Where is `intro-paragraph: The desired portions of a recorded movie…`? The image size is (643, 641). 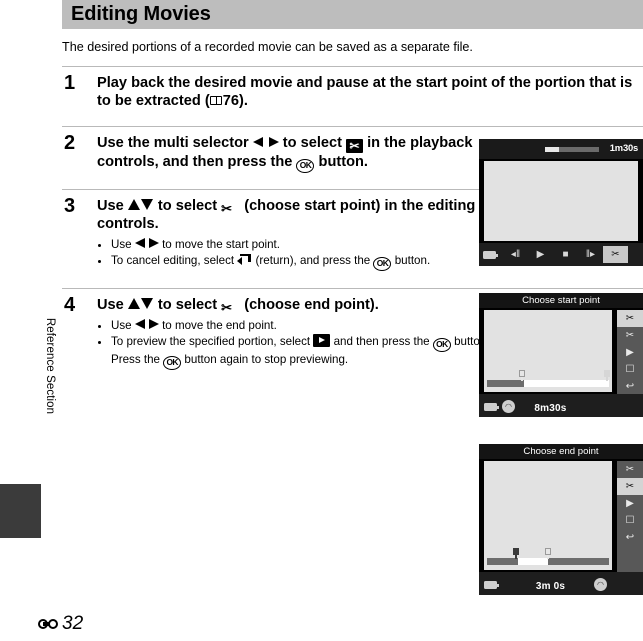 intro-paragraph: The desired portions of a recorded movie… is located at coordinates (267, 47).